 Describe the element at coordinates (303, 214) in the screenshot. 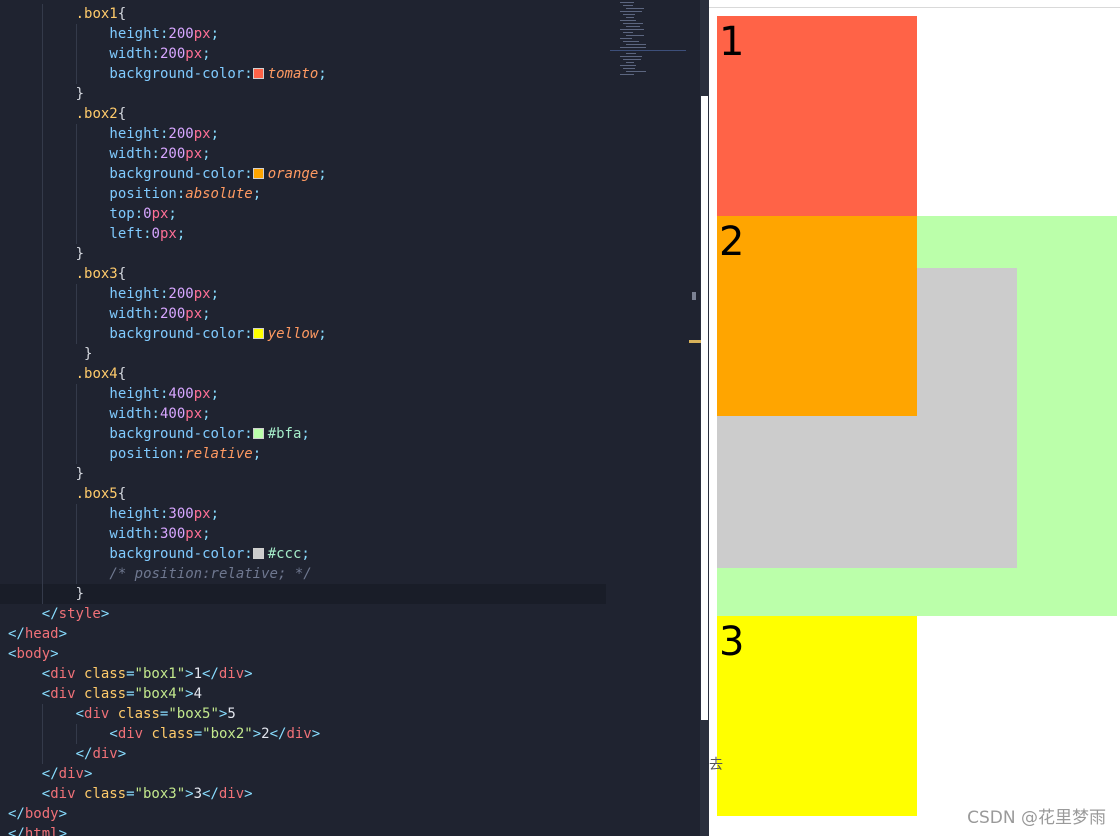

I see `code-line: top:0px;` at that location.